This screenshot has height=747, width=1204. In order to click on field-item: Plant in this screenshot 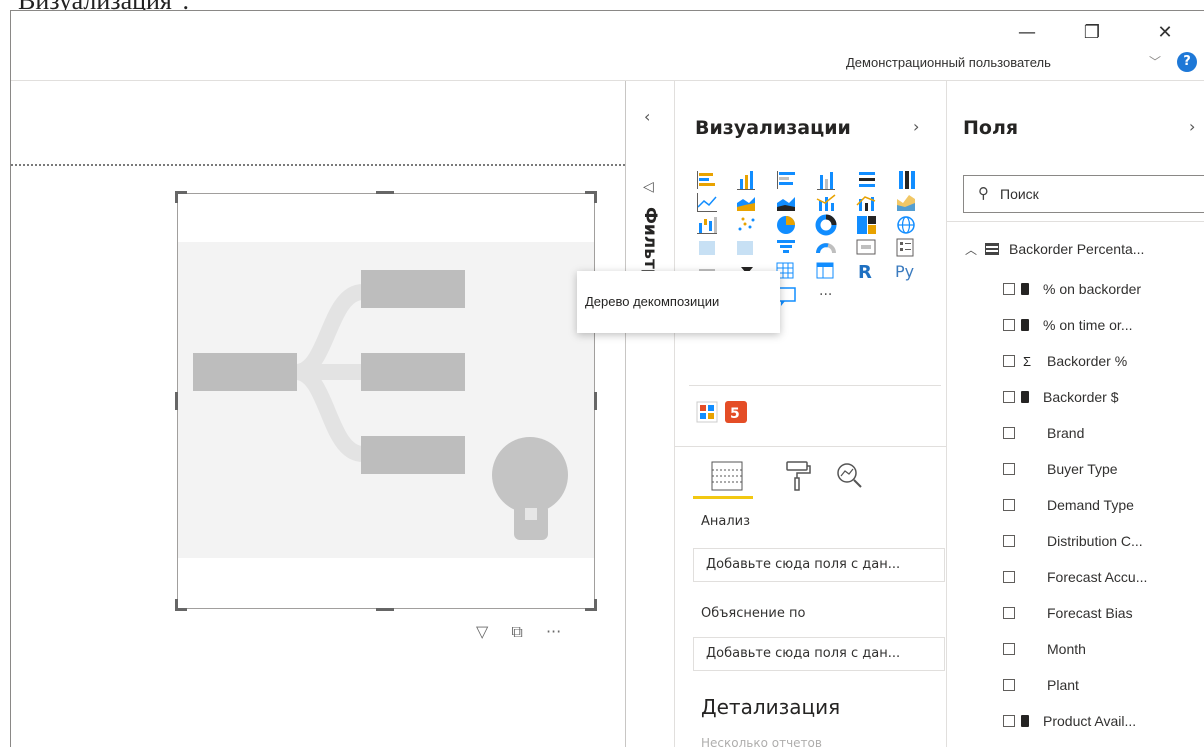, I will do `click(1041, 689)`.